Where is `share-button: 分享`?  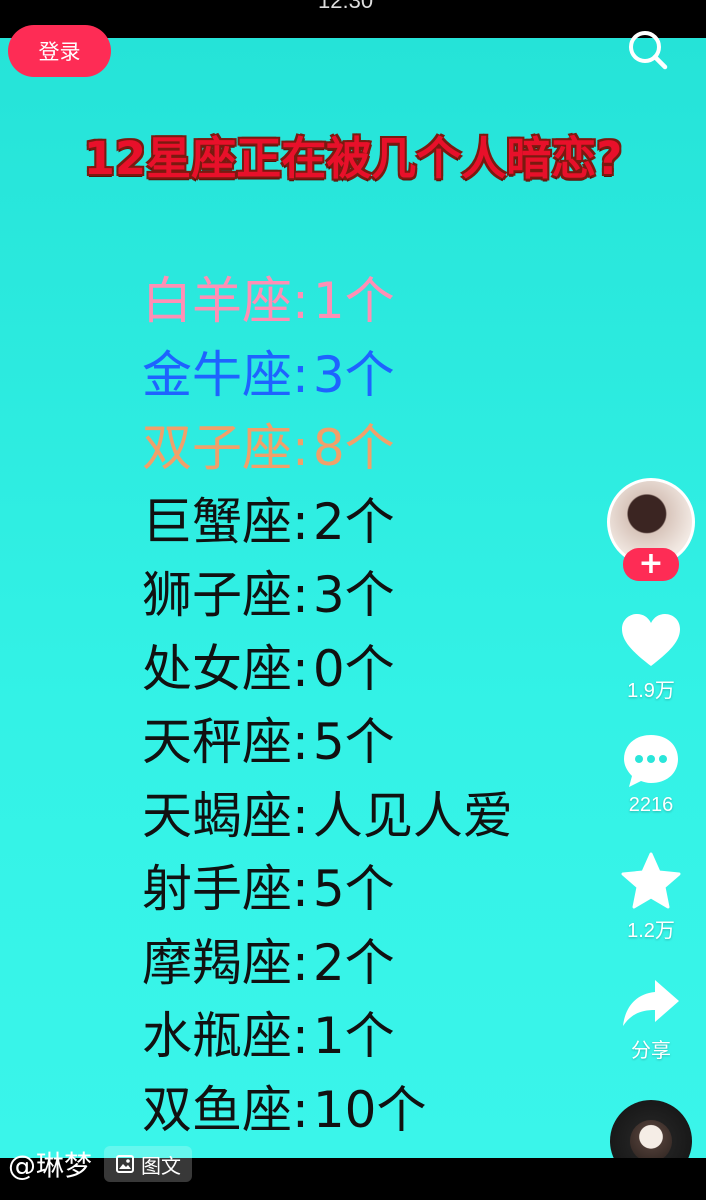 share-button: 分享 is located at coordinates (651, 1019).